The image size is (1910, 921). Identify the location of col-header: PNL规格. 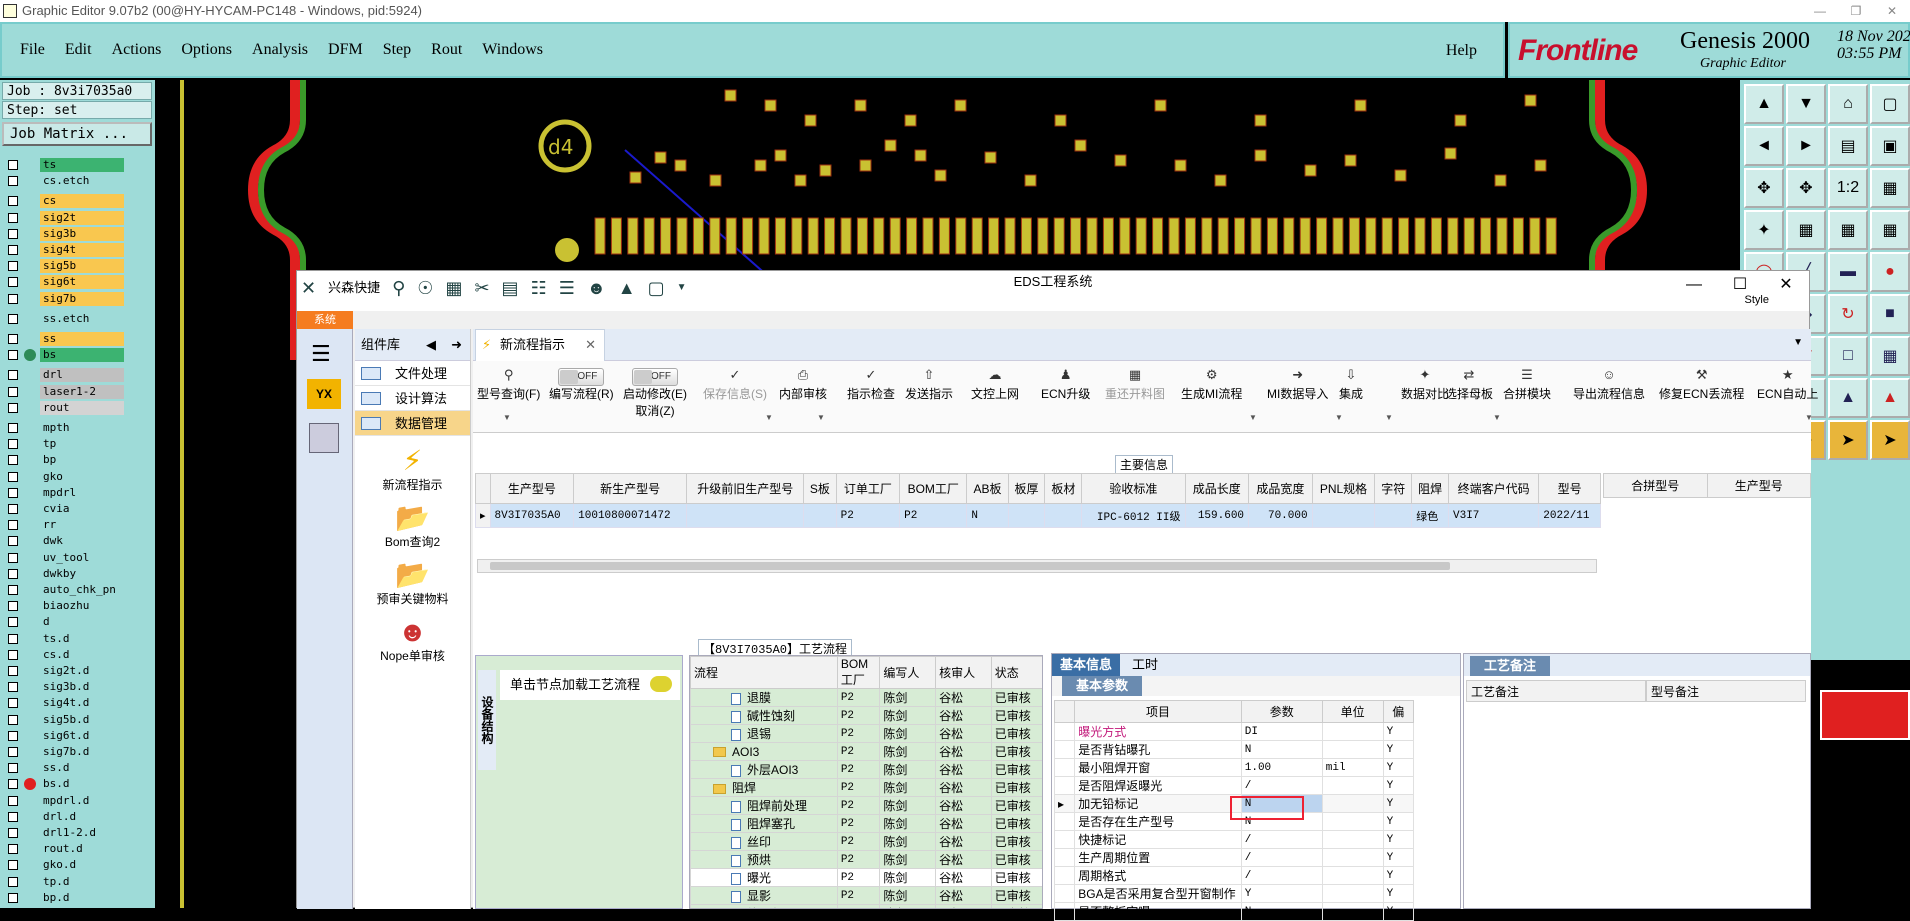
(1343, 489).